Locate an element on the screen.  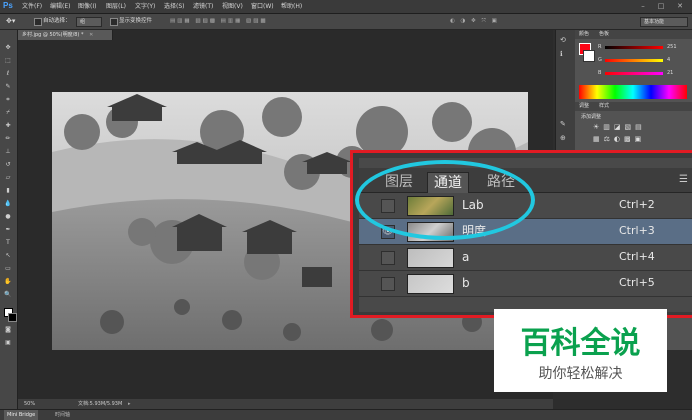
hand-tool-icon: ✋ is located at coordinates (8, 282).